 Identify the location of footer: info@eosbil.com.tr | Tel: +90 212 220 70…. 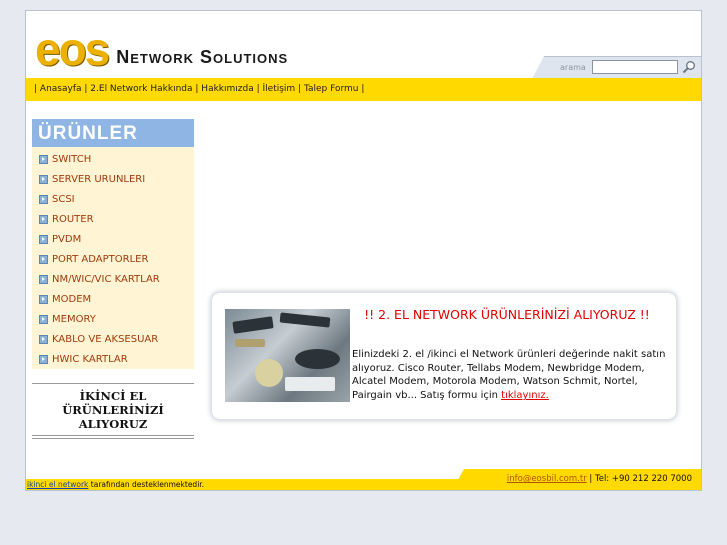
(363, 479).